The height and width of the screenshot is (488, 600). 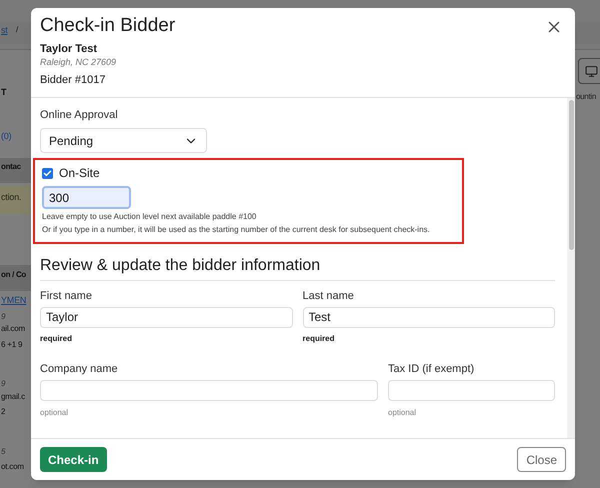 I want to click on page-text: 6 +1 9, so click(x=11, y=345).